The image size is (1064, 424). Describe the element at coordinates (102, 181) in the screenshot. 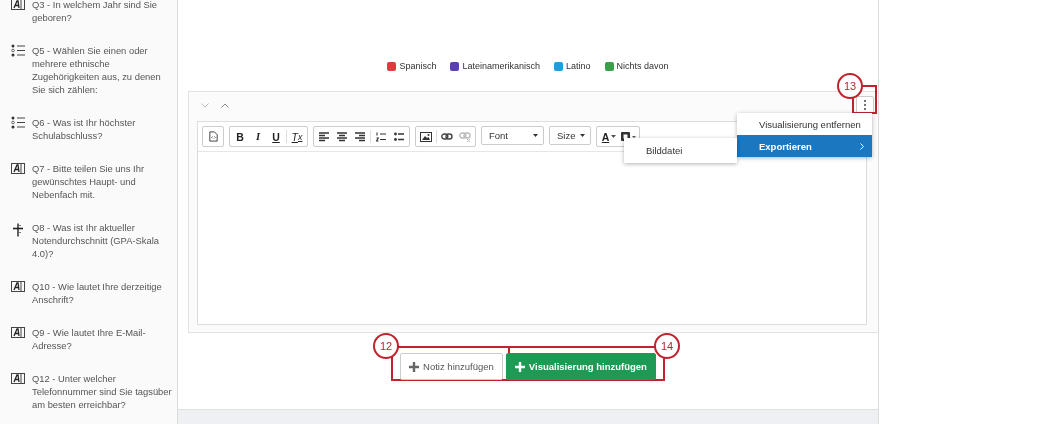

I see `question-item: Q7 - Bitte teilen Sie uns Ihr gewünschtes Haupt- und Nebenfach mit.` at that location.